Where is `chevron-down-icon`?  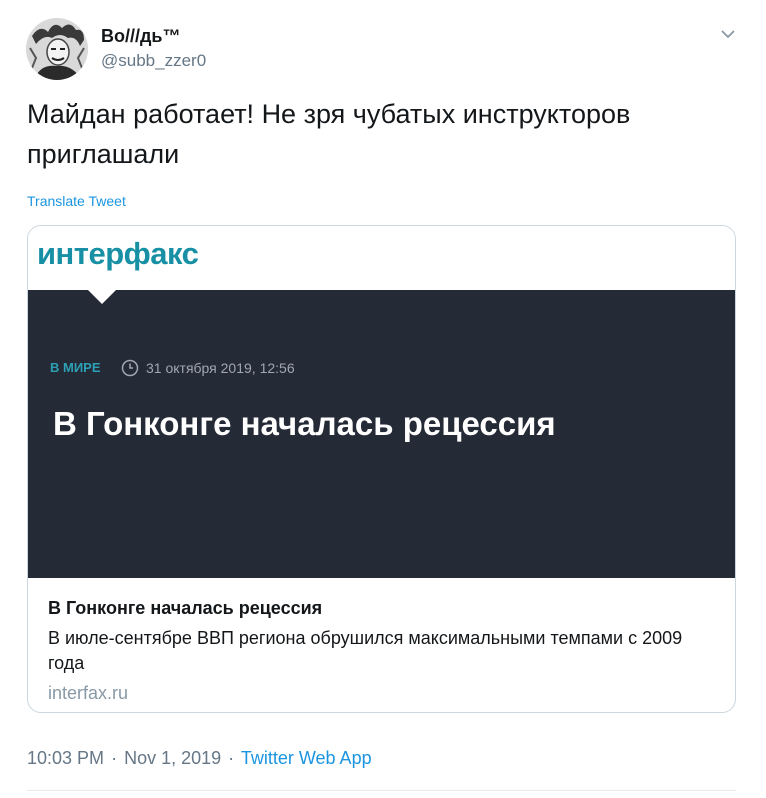 chevron-down-icon is located at coordinates (728, 34).